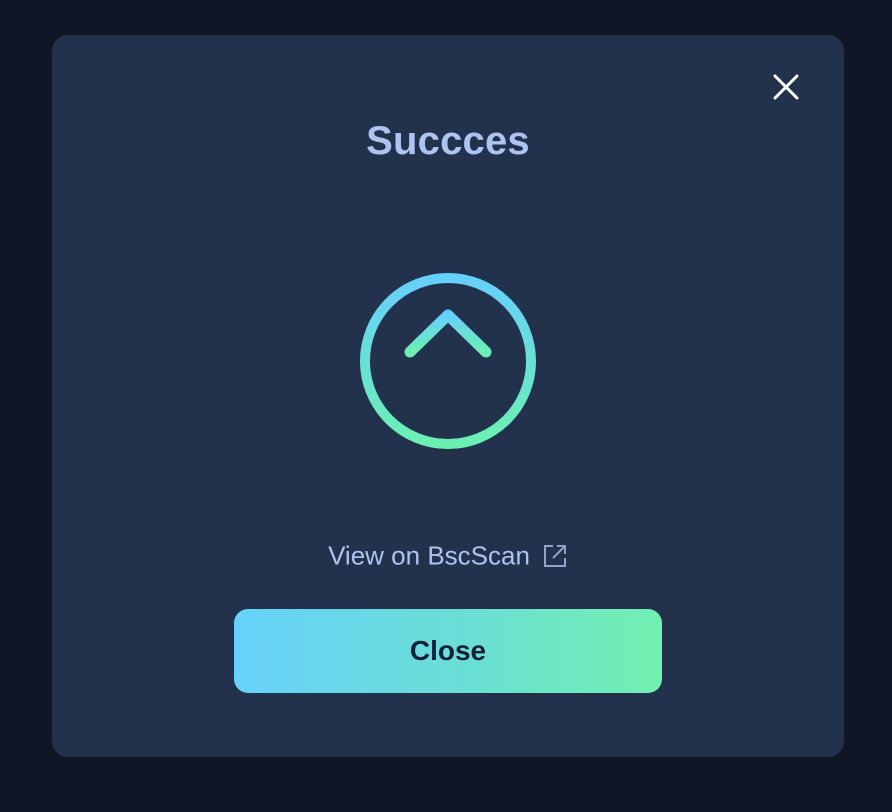  What do you see at coordinates (448, 651) in the screenshot?
I see `close-button: Close` at bounding box center [448, 651].